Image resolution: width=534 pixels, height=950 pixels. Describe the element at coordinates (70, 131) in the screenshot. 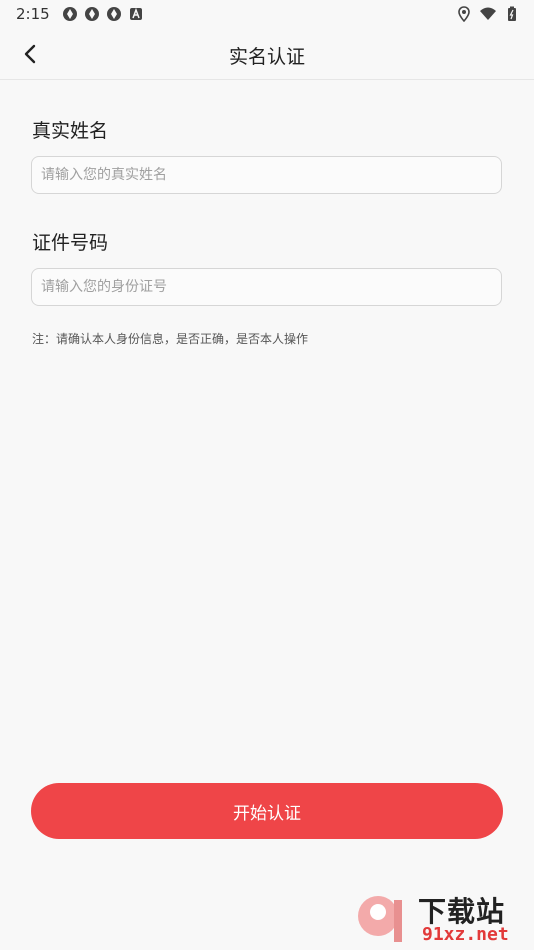

I see `name-label: 真实姓名` at that location.